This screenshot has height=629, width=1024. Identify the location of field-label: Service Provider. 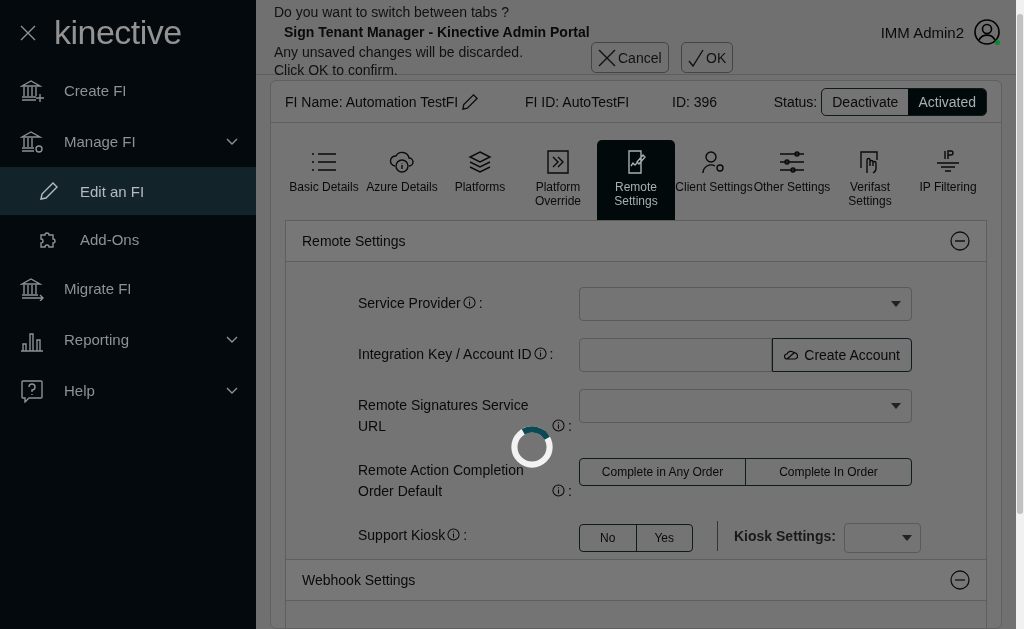
(409, 303).